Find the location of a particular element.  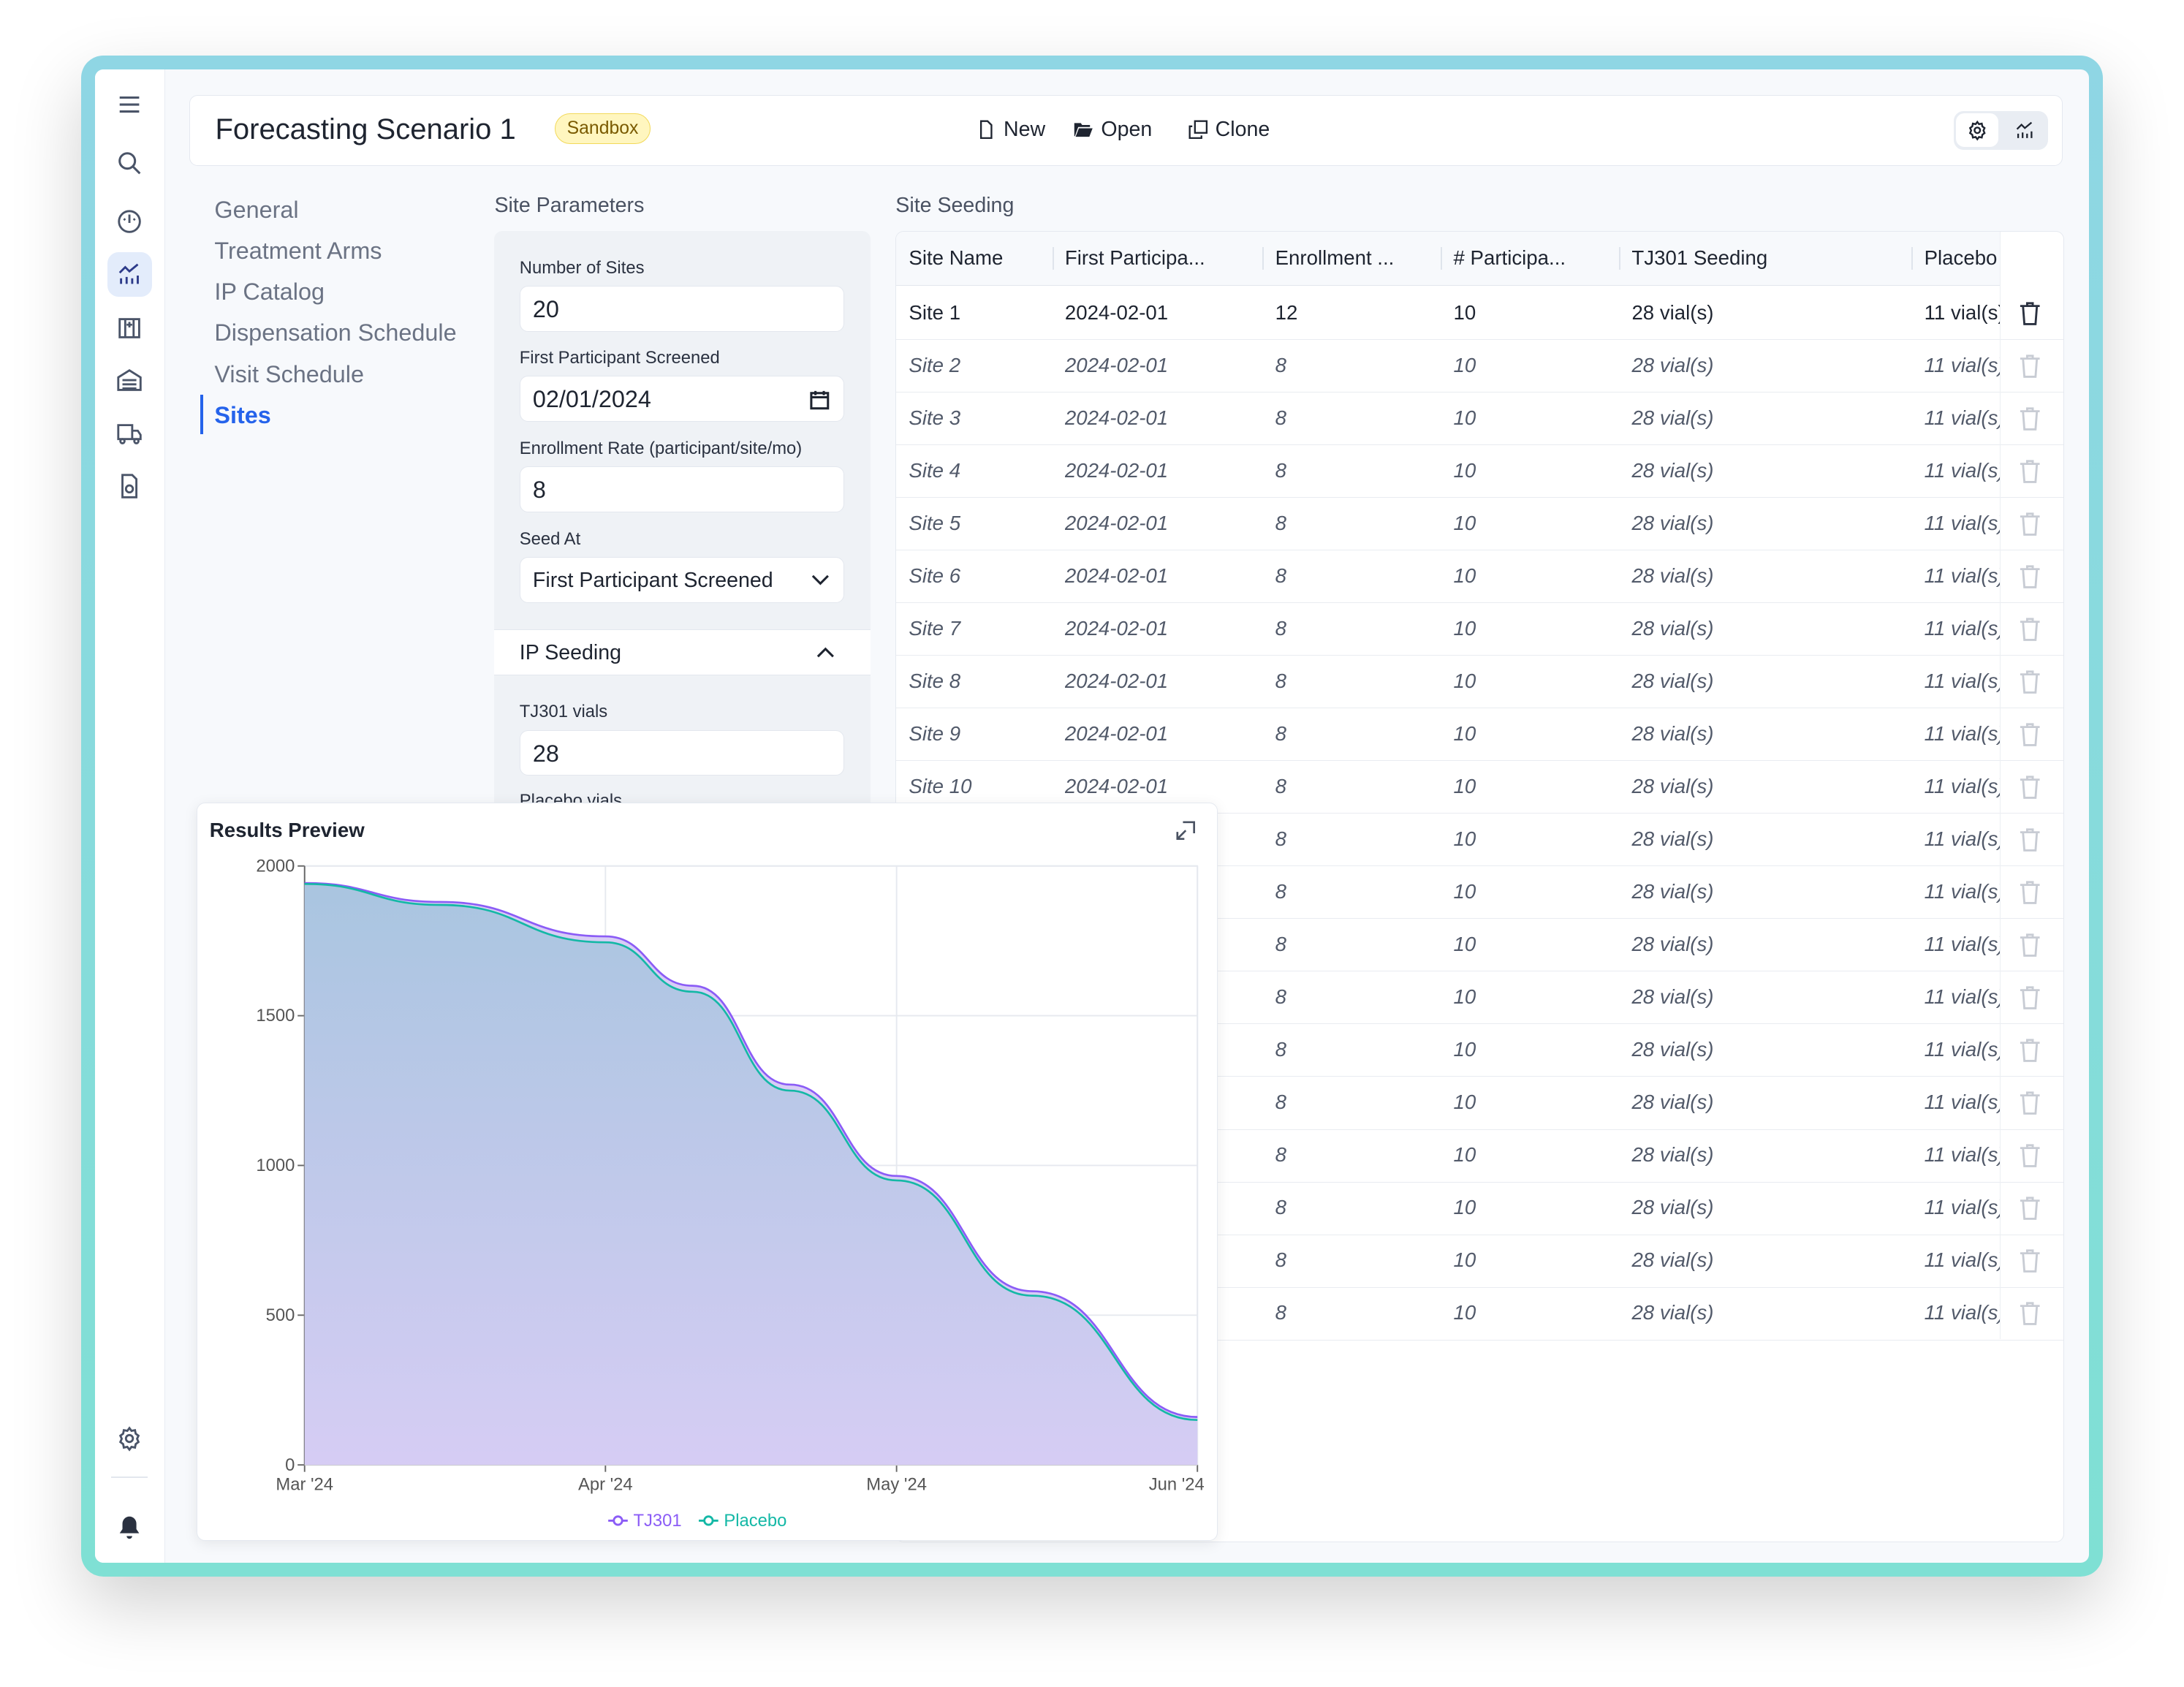

column-header-placebo: Placebo is located at coordinates (1961, 258).